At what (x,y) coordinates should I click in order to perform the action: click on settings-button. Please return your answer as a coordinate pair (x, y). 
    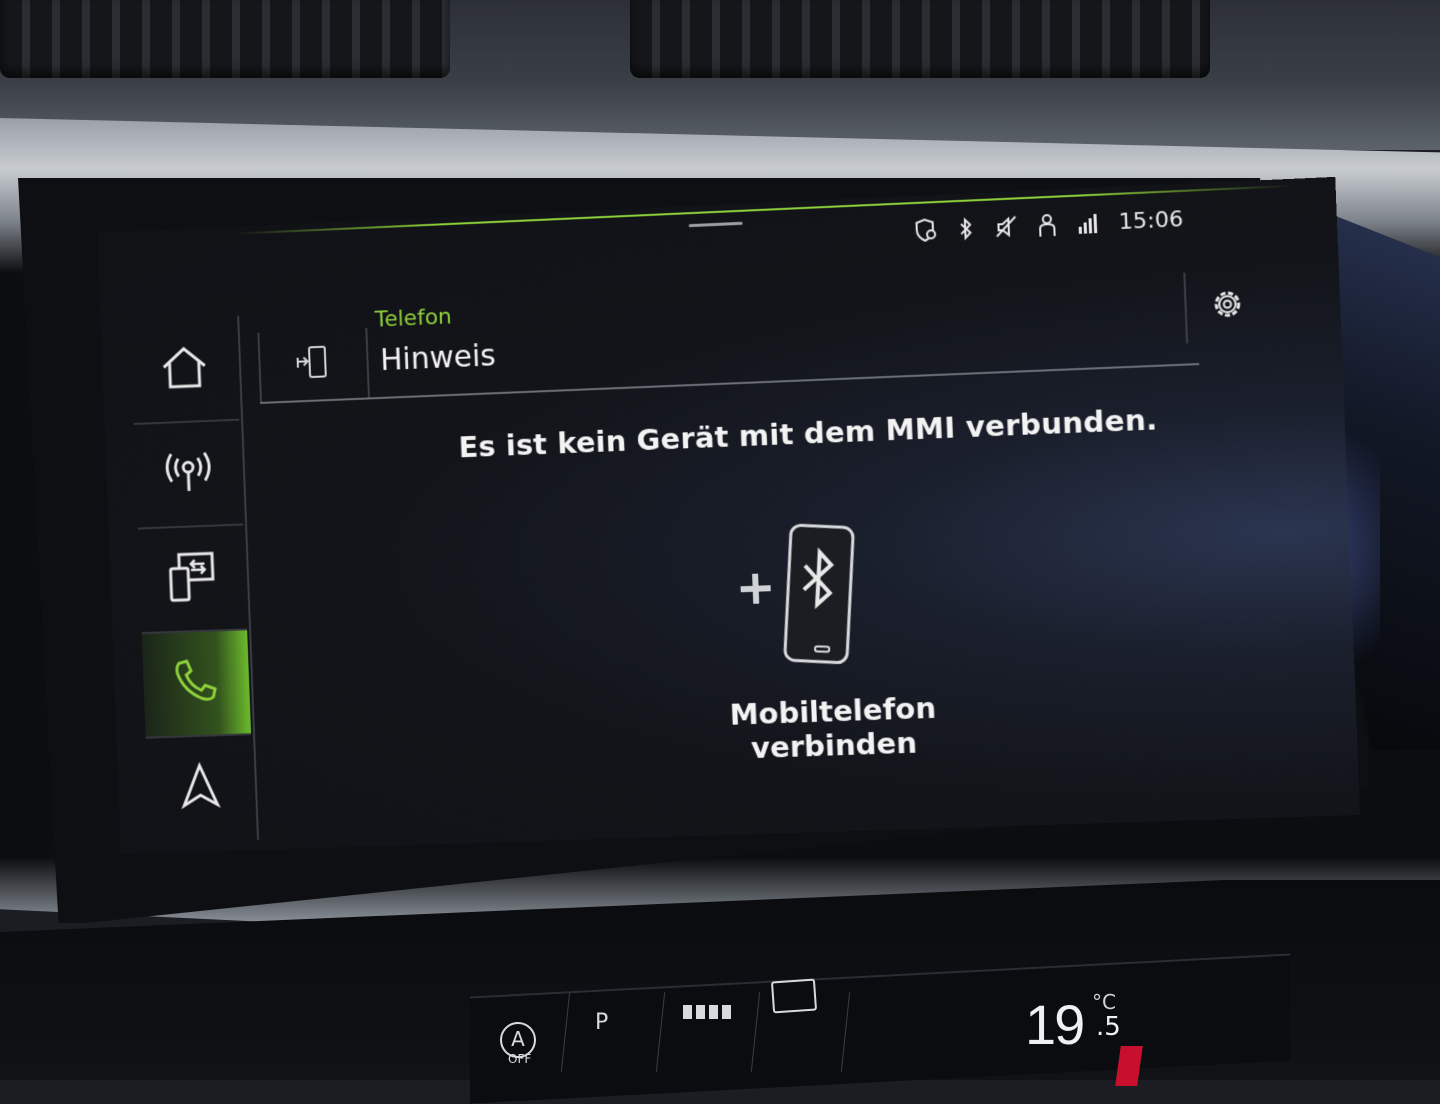
    Looking at the image, I should click on (1226, 306).